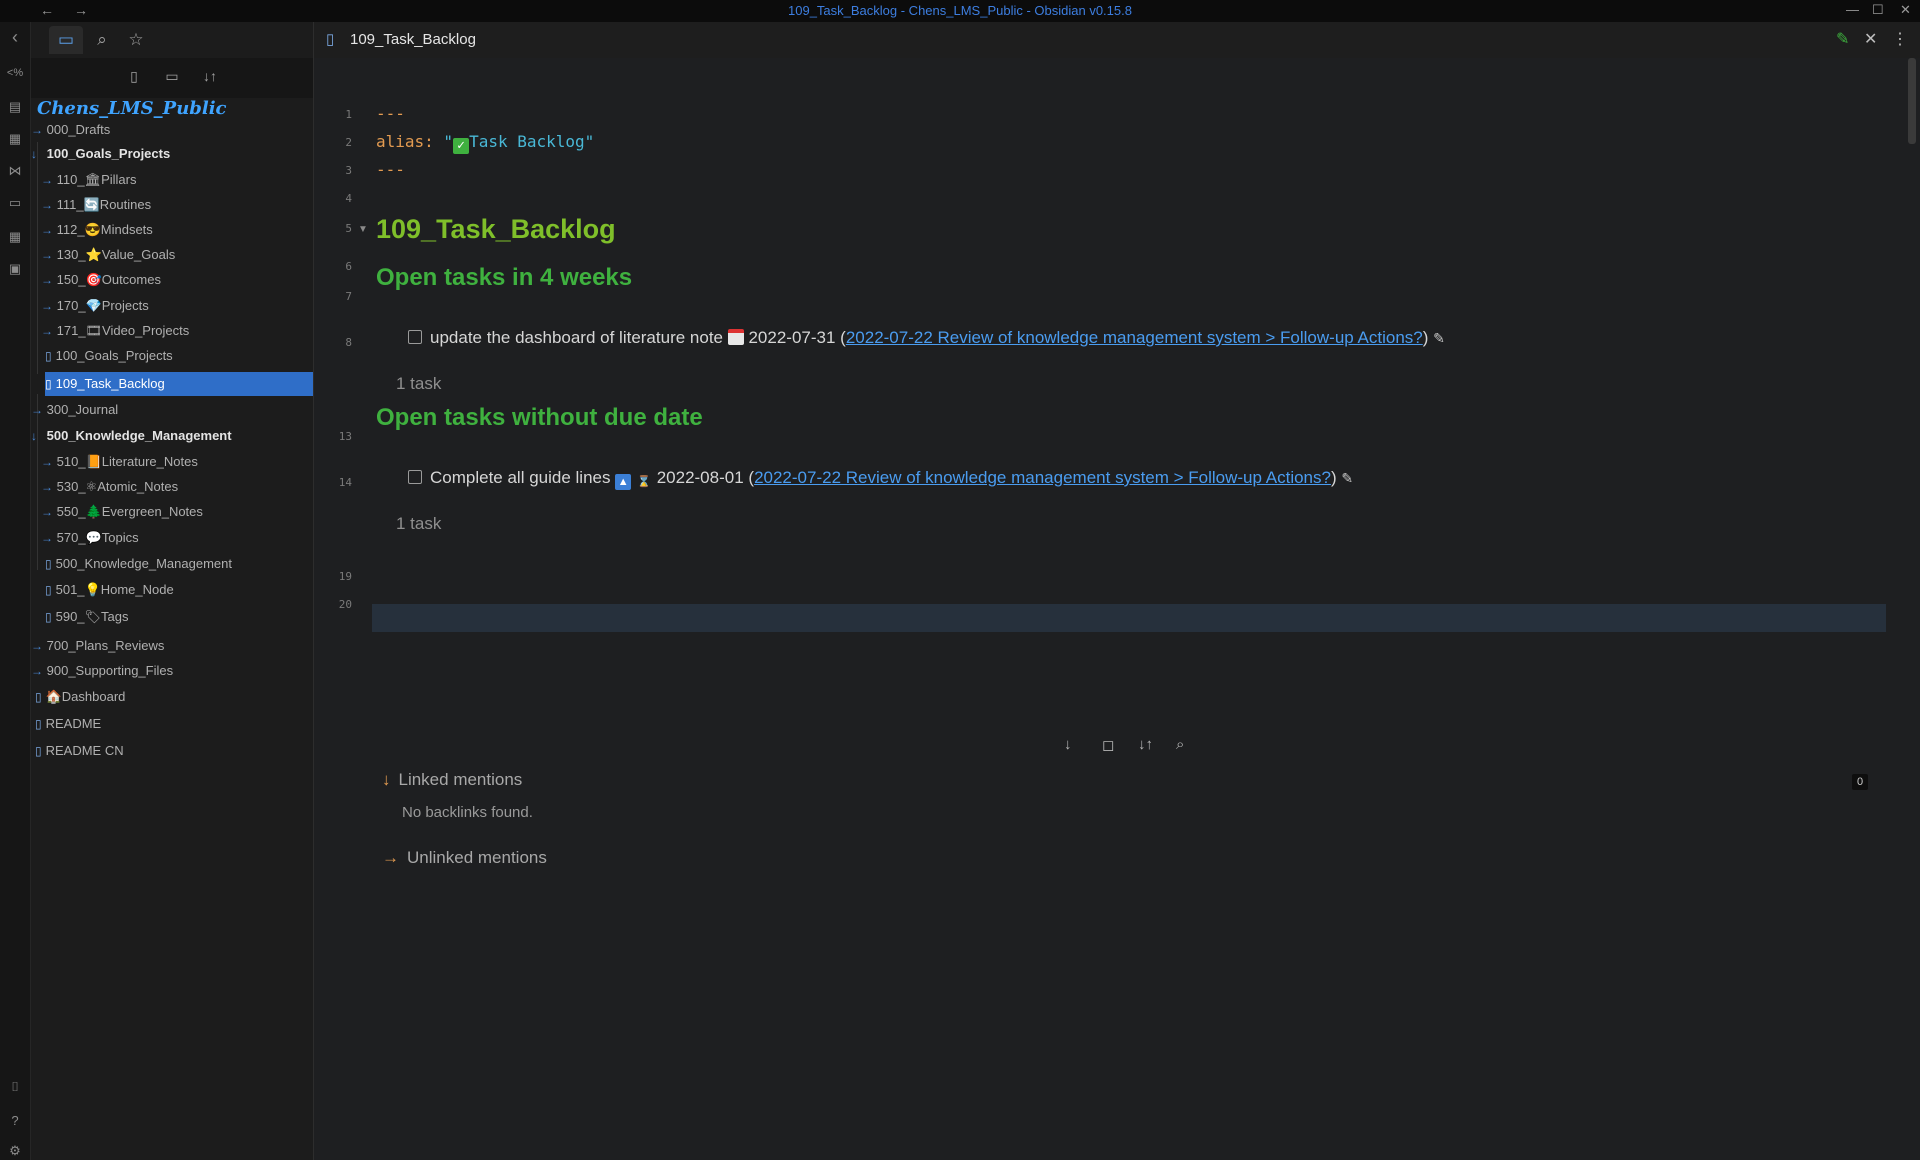 This screenshot has width=1920, height=1160. I want to click on vault-name: Chens_LMS_Public, so click(132, 108).